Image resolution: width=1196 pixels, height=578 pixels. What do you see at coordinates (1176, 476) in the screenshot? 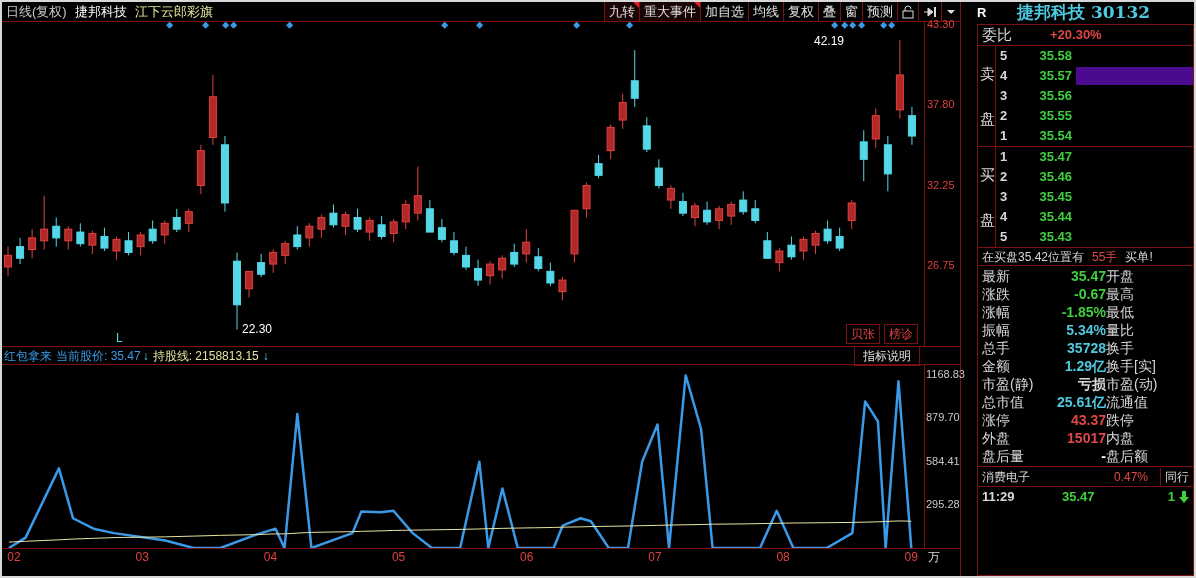
I see `peers-button: 同行` at bounding box center [1176, 476].